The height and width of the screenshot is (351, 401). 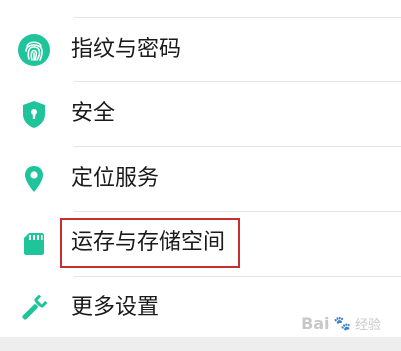 I want to click on location-pin-icon, so click(x=34, y=179).